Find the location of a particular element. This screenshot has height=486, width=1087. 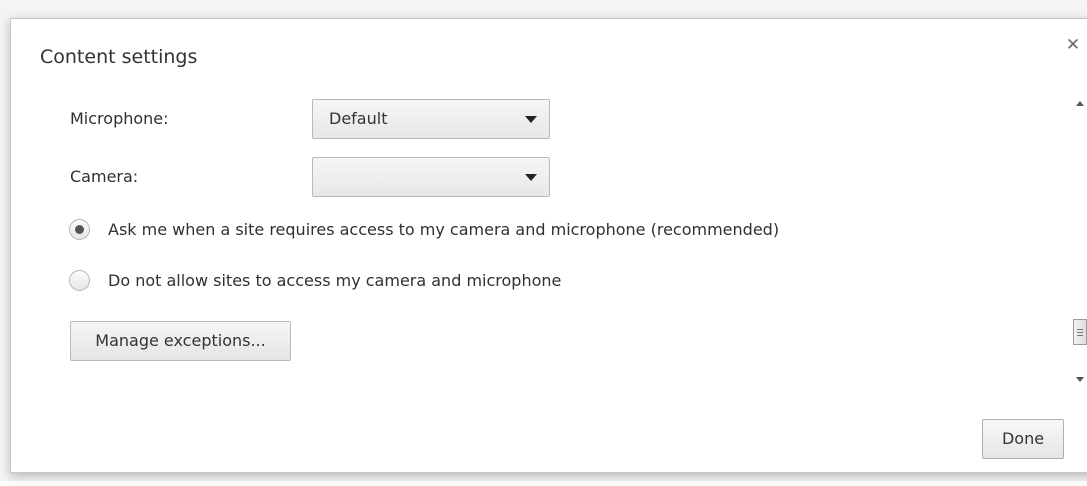

backdrop-obscured-text is located at coordinates (410, 479).